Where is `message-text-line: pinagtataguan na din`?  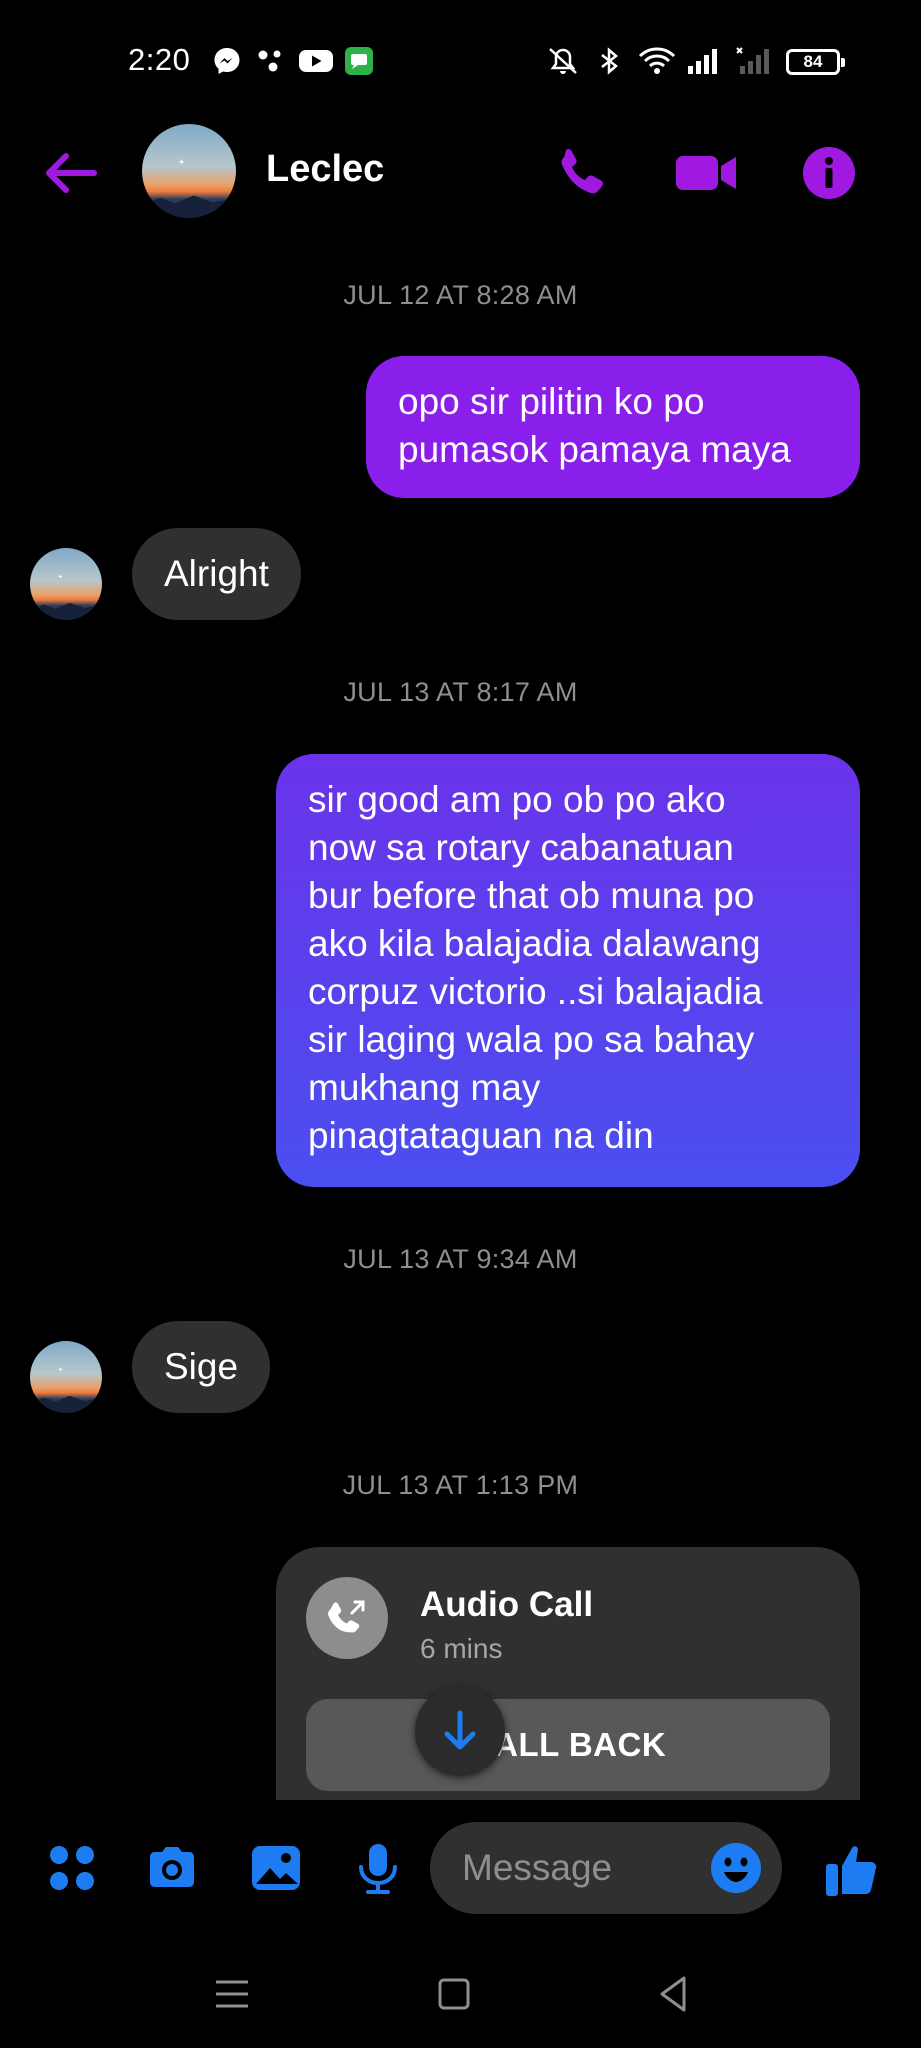
message-text-line: pinagtataguan na din is located at coordinates (481, 1135).